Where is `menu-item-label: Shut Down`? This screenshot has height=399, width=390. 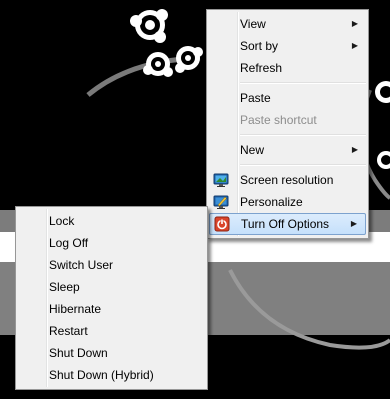
menu-item-label: Shut Down is located at coordinates (78, 353).